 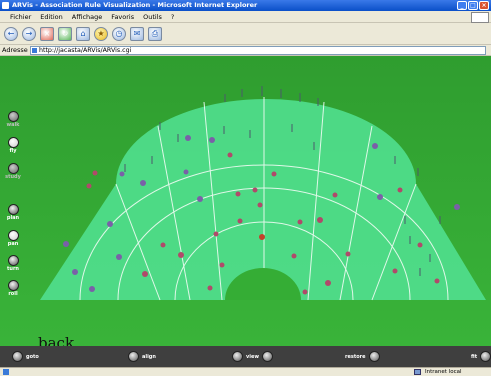 I want to click on fit-label: fit, so click(x=474, y=356).